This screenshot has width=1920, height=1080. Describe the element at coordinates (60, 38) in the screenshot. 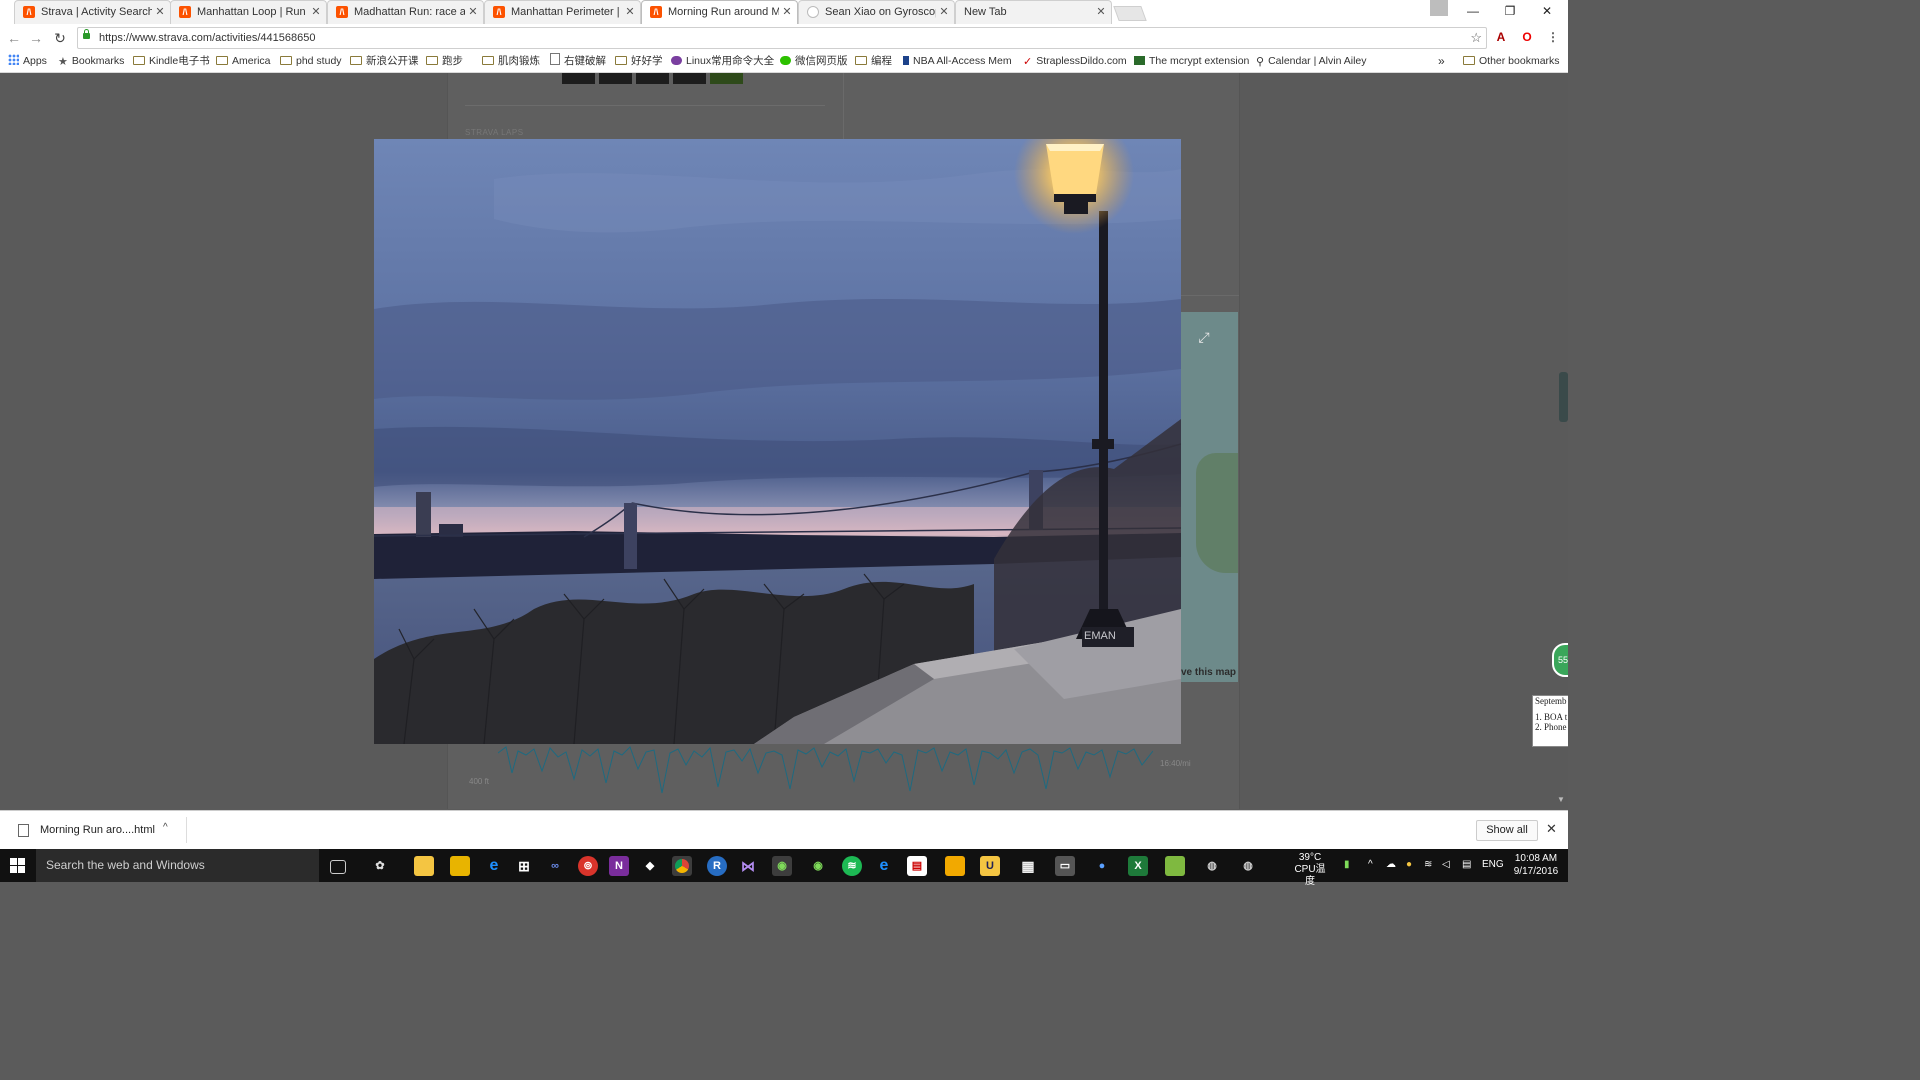

I see `reload-icon: ↻` at that location.